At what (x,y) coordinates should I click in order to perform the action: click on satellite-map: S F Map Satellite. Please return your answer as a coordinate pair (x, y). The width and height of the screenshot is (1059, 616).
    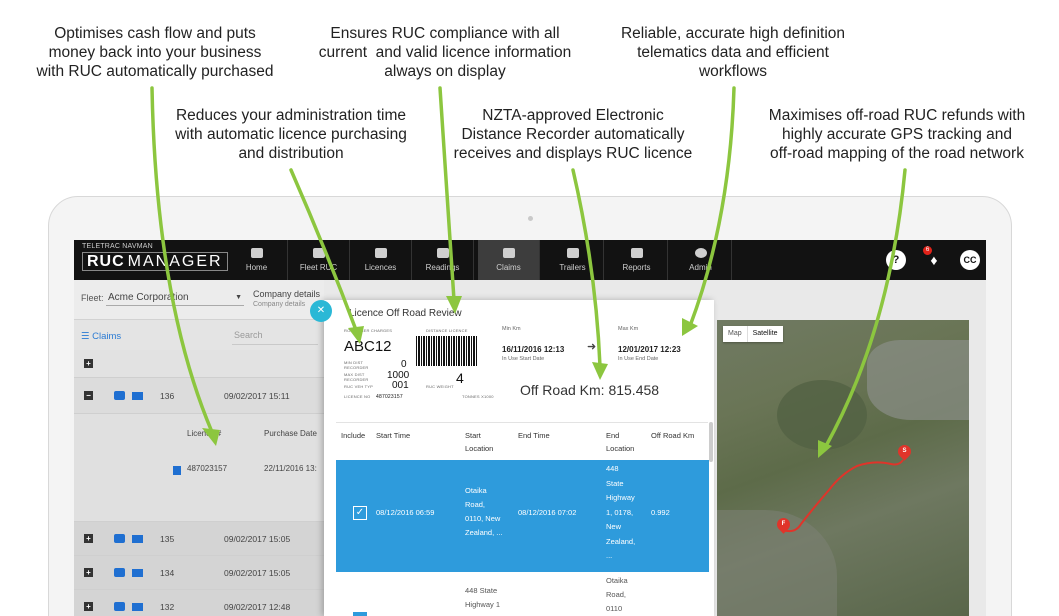
    Looking at the image, I should click on (843, 468).